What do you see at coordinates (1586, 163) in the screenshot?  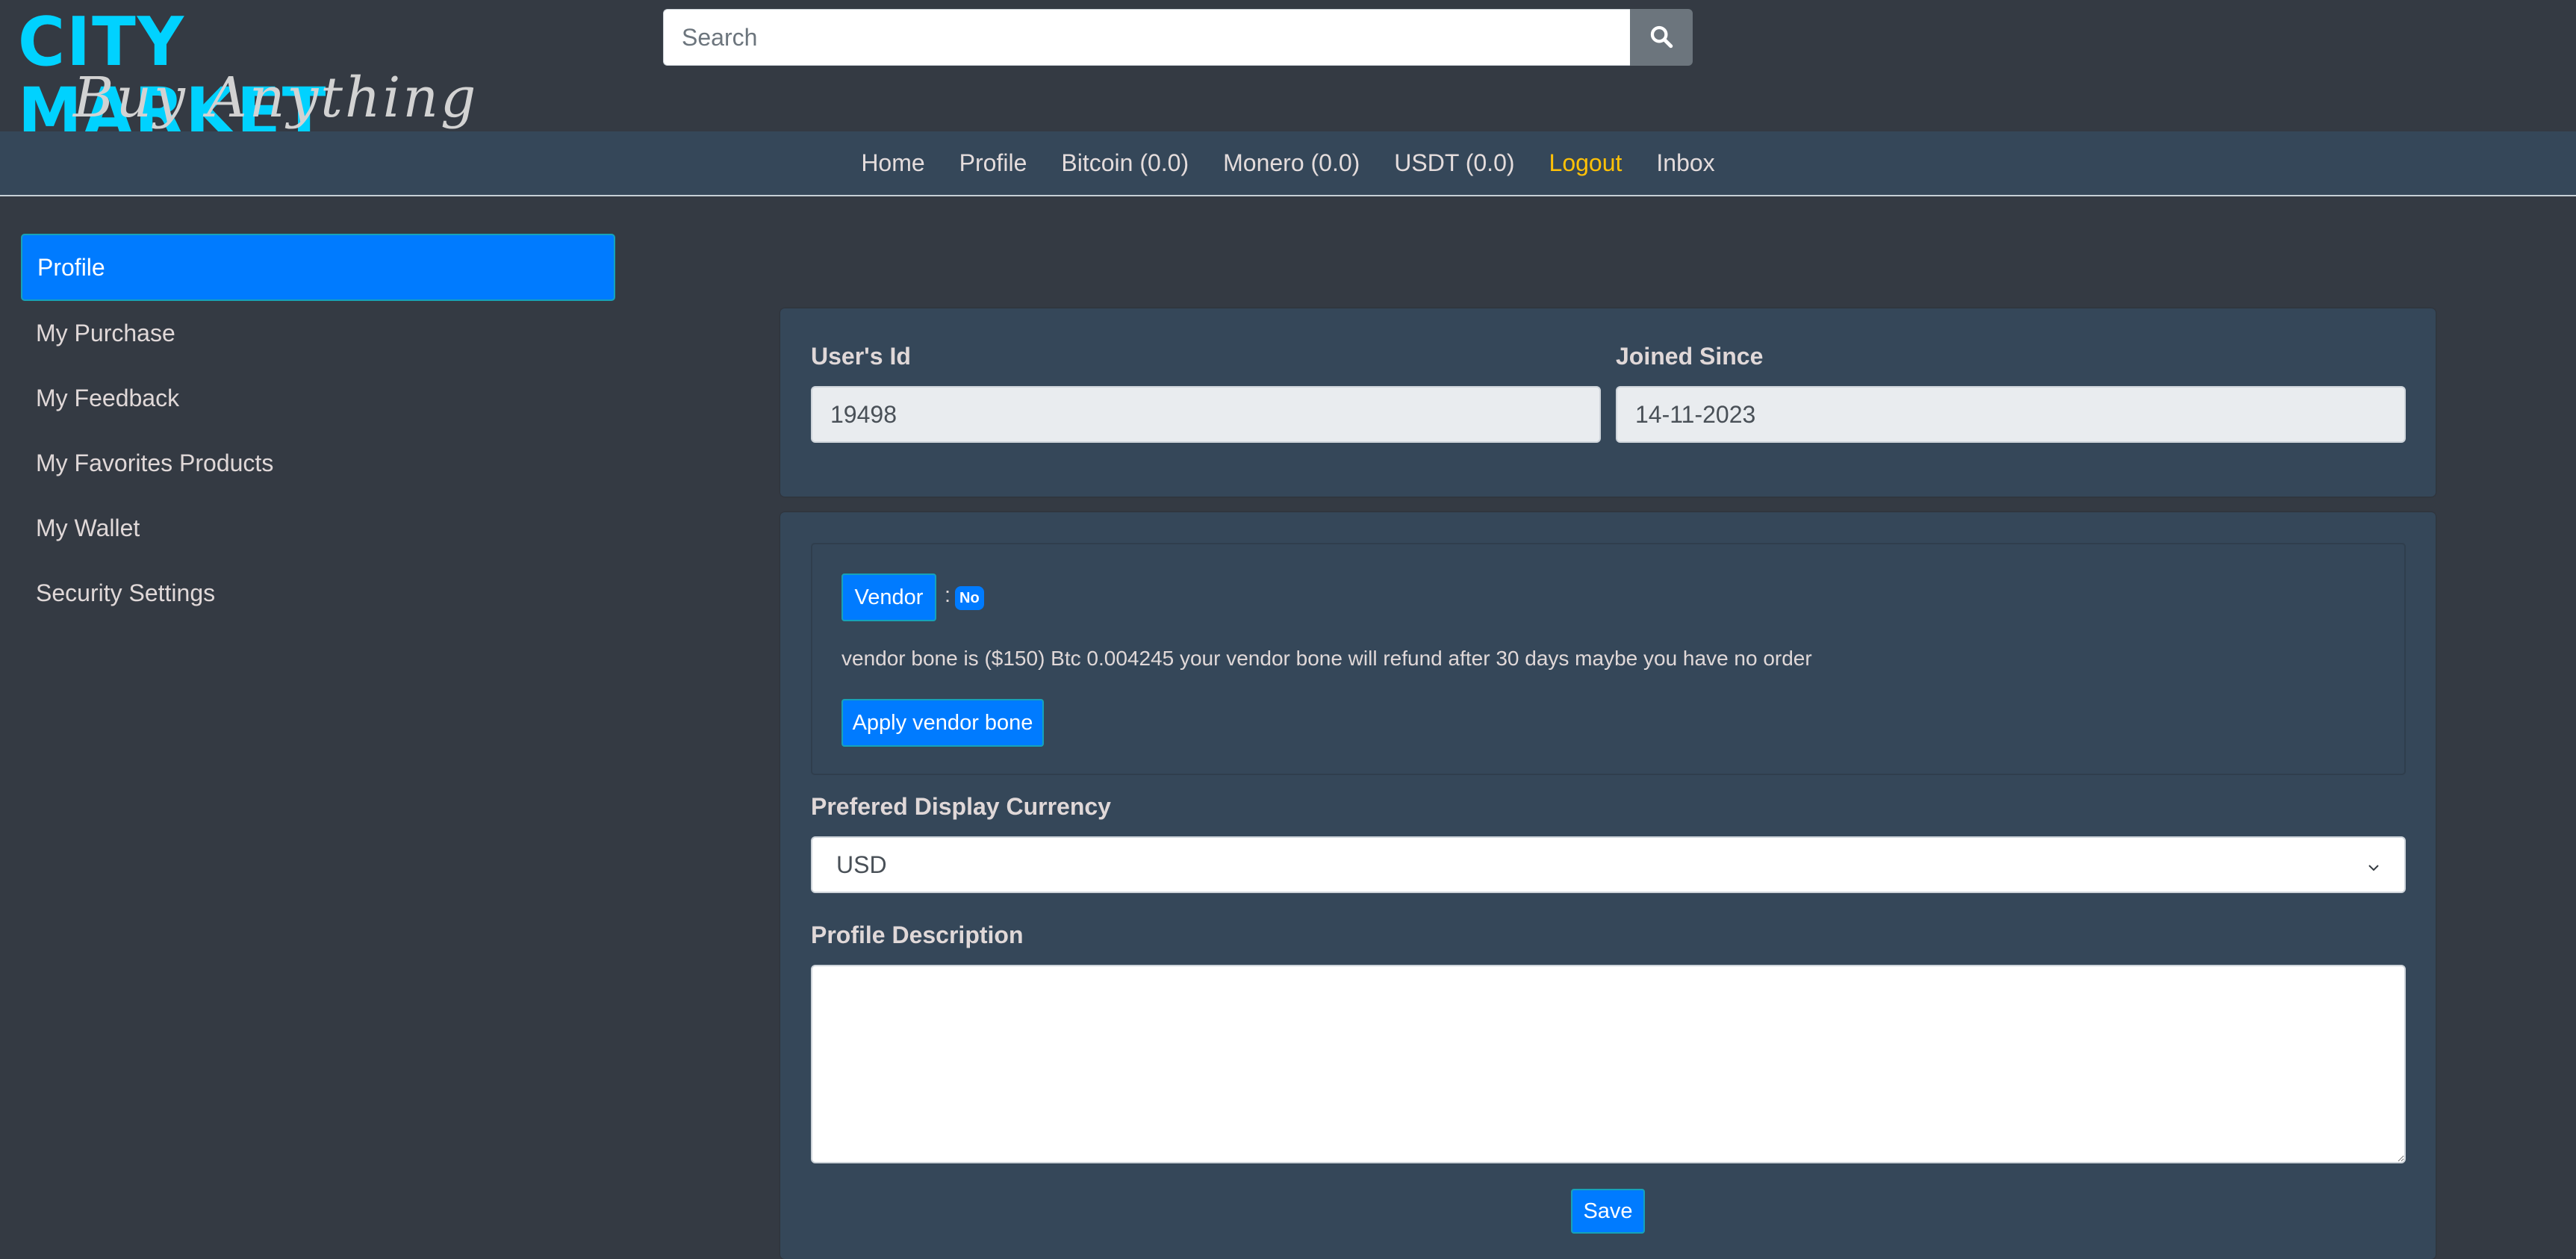 I see `nav-logout: Logout` at bounding box center [1586, 163].